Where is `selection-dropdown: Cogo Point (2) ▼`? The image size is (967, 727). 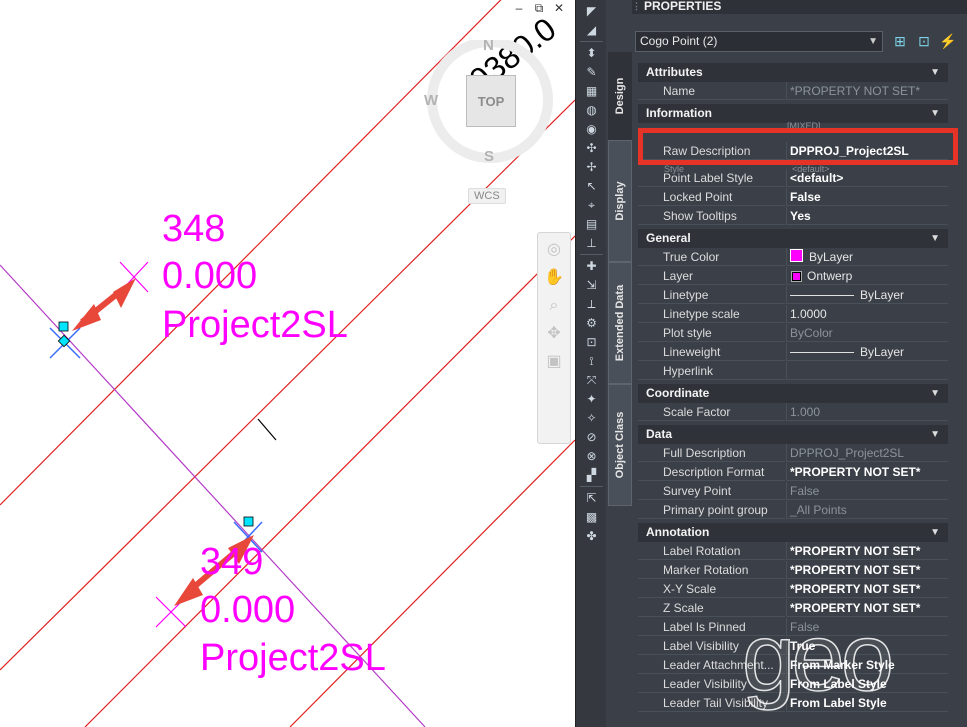
selection-dropdown: Cogo Point (2) ▼ is located at coordinates (759, 41).